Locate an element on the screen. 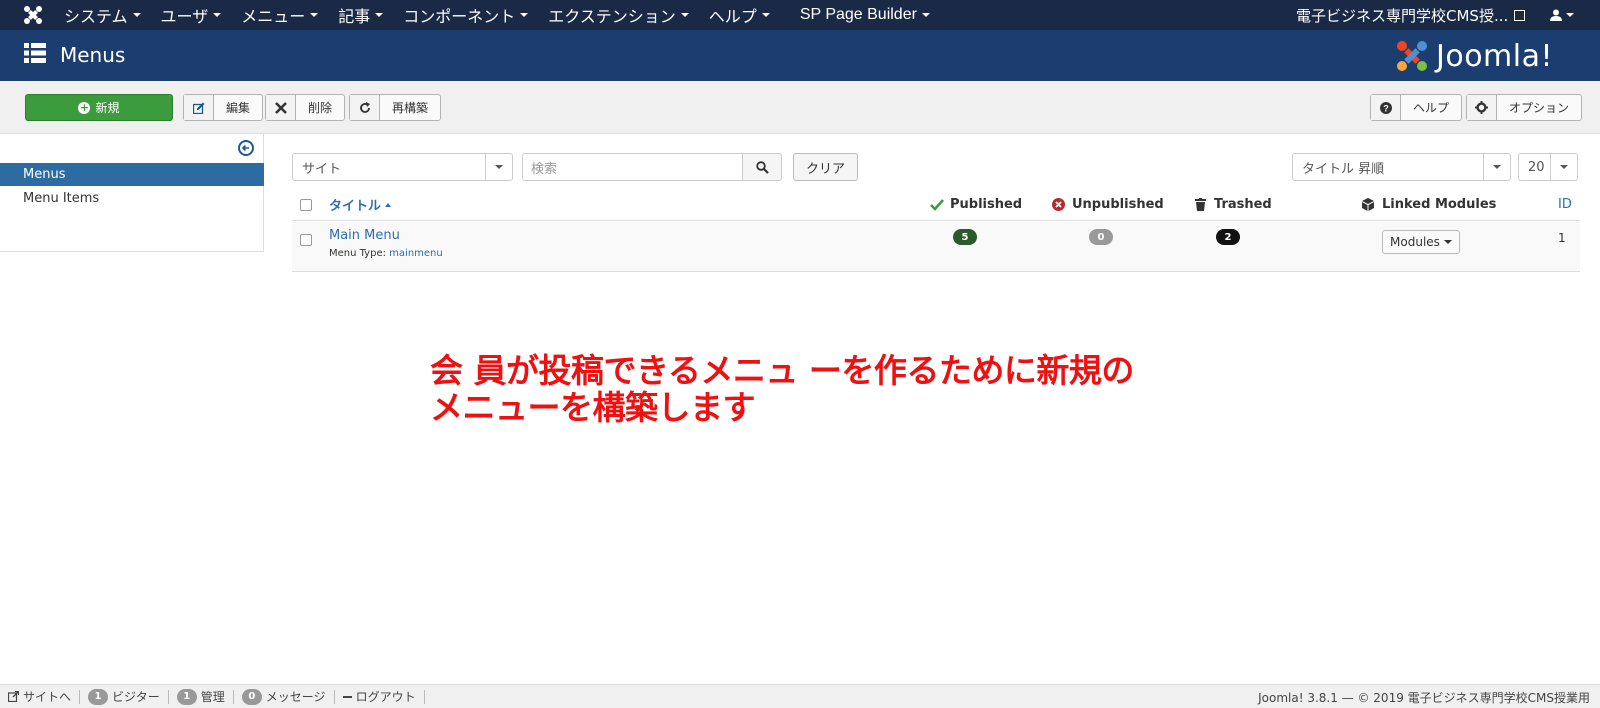 The width and height of the screenshot is (1600, 708). clear-button: クリア is located at coordinates (825, 167).